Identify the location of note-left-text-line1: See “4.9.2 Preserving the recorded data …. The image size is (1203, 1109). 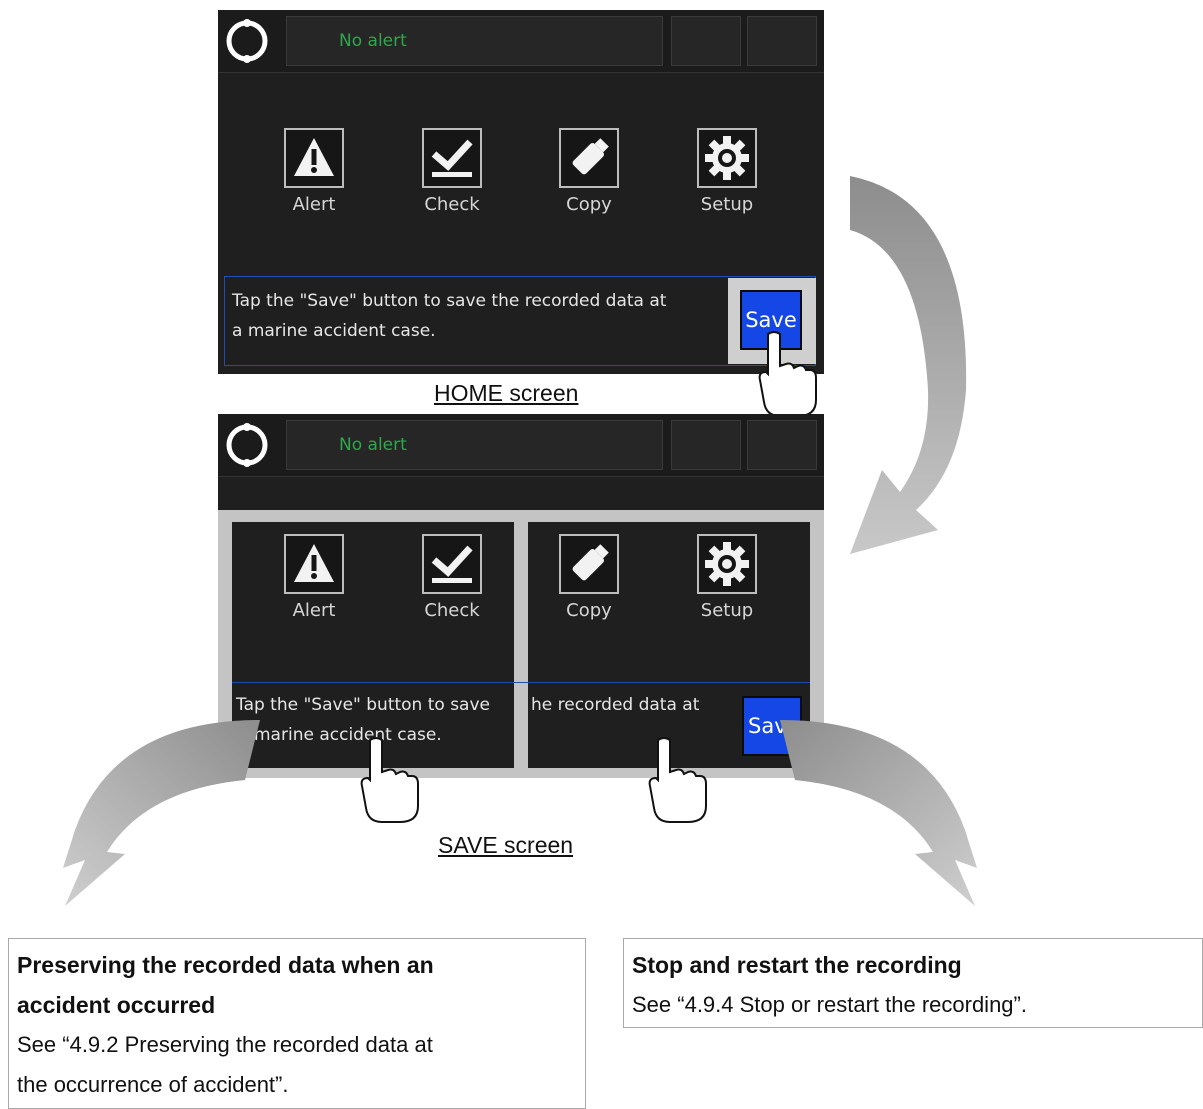
(225, 1044).